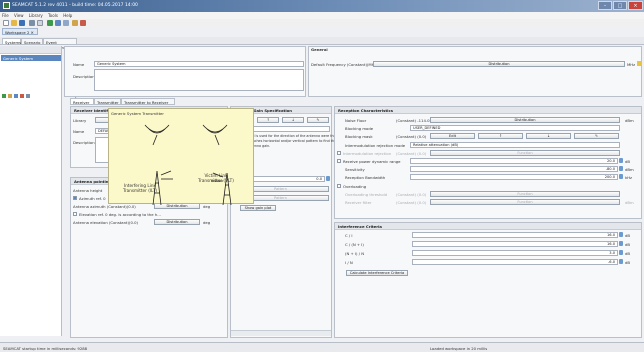 This screenshot has height=352, width=644. I want to click on interference-row-1-spinner, so click(621, 243).